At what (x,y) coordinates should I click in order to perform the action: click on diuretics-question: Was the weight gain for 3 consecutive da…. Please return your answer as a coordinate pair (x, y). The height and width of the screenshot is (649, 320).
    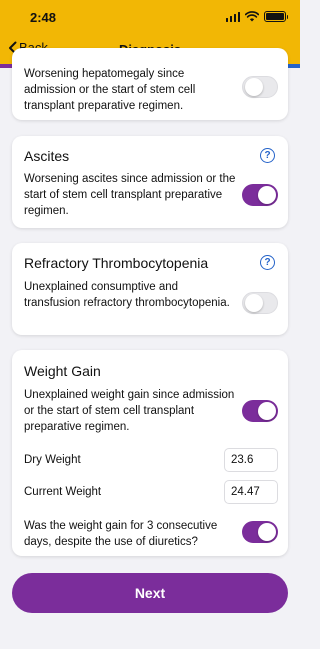
    Looking at the image, I should click on (121, 534).